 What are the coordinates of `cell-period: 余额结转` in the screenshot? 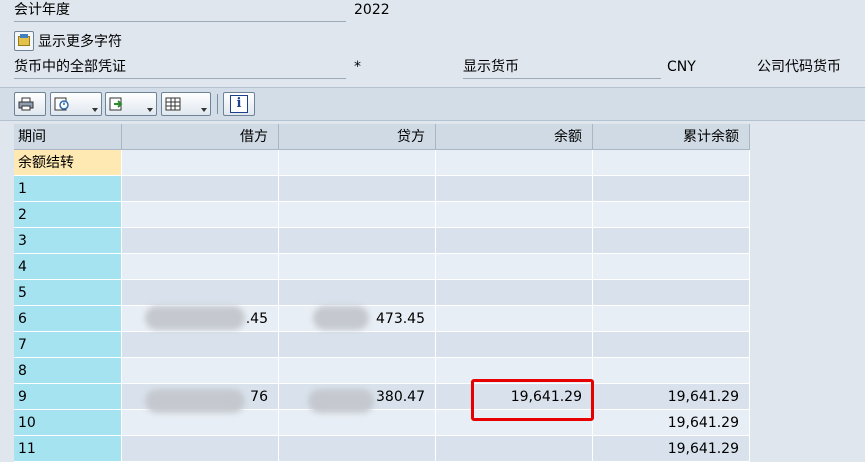 It's located at (68, 163).